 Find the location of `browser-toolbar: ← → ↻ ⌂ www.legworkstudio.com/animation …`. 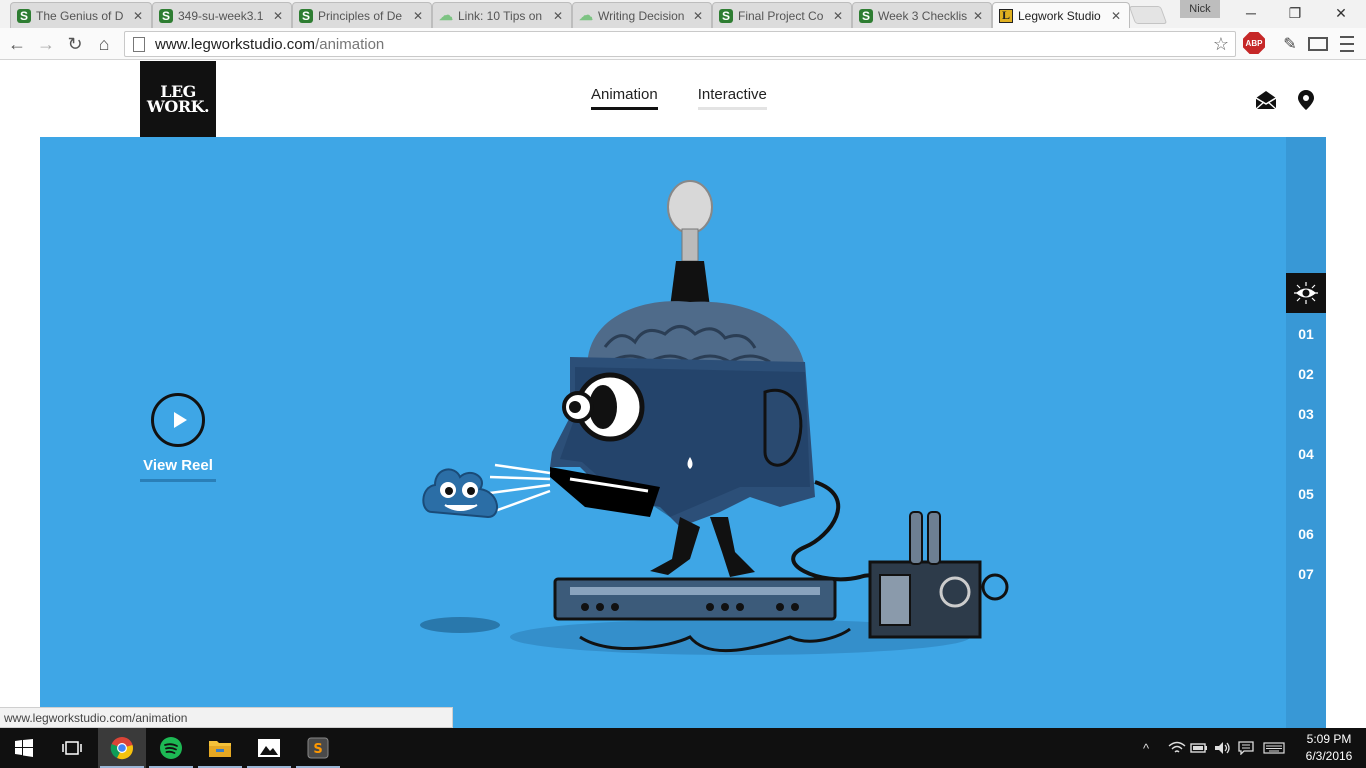

browser-toolbar: ← → ↻ ⌂ www.legworkstudio.com/animation … is located at coordinates (683, 44).